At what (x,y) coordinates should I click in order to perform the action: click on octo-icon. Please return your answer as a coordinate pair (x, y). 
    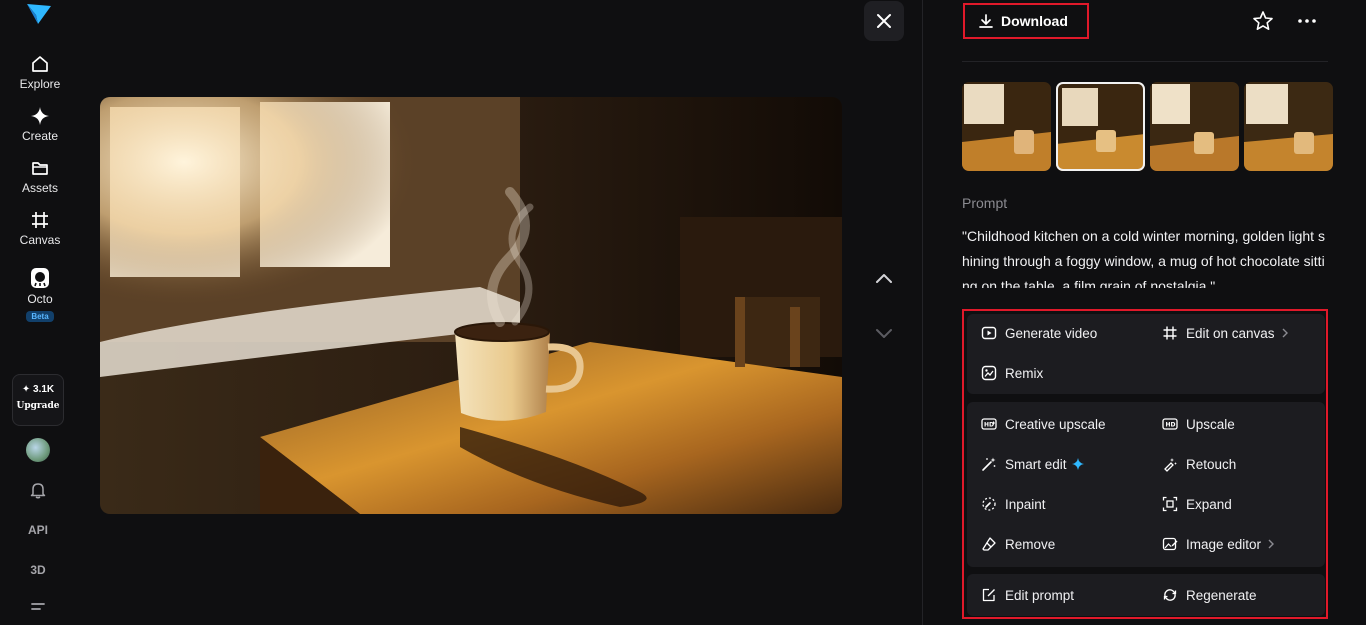
    Looking at the image, I should click on (40, 278).